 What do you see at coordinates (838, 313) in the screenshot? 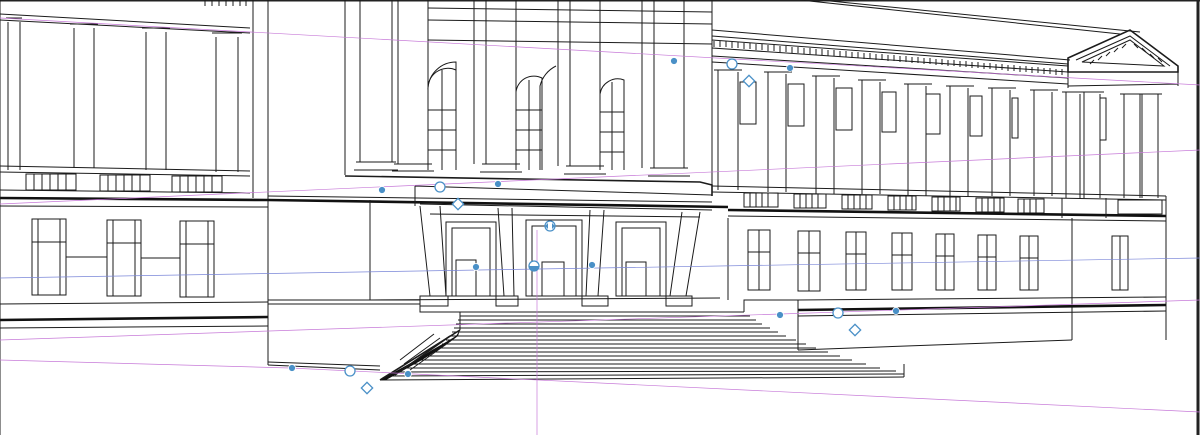
I see `guide-ring-right-low` at bounding box center [838, 313].